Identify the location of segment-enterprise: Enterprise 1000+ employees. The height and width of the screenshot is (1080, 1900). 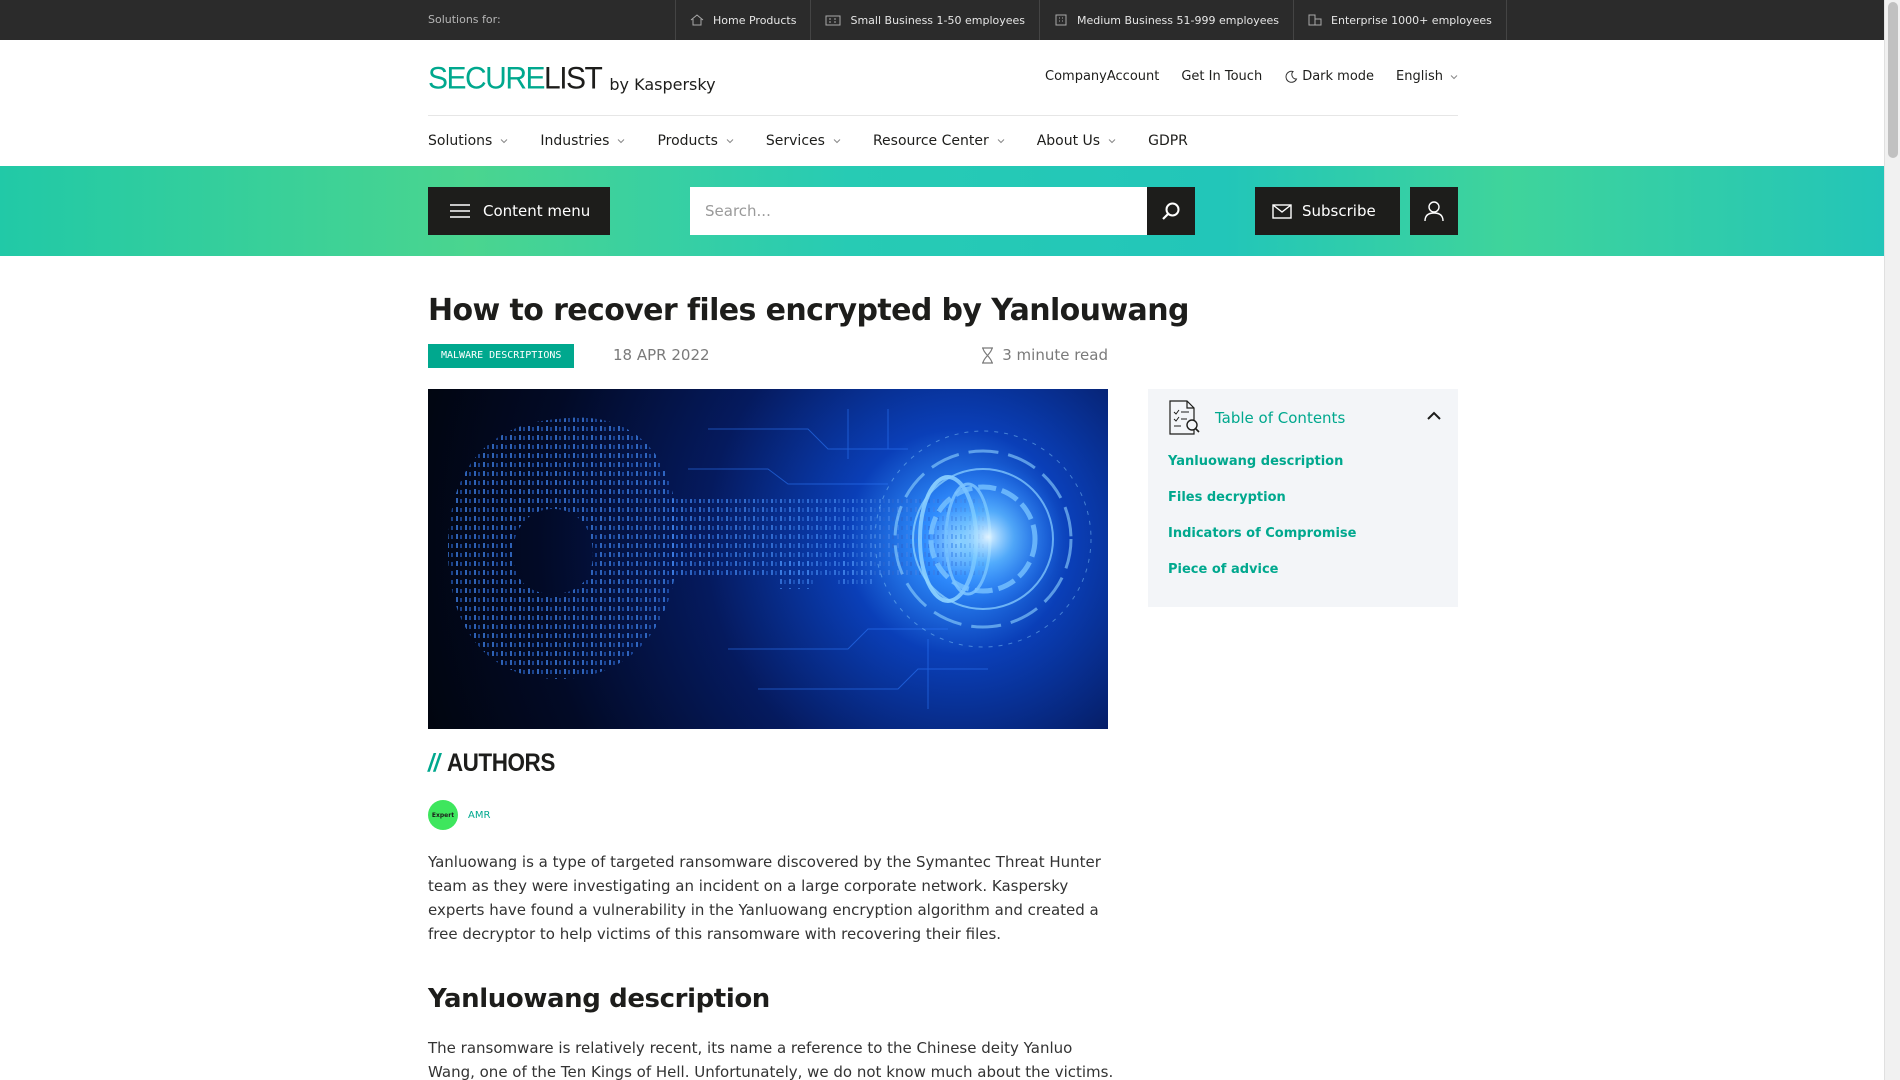
(1400, 20).